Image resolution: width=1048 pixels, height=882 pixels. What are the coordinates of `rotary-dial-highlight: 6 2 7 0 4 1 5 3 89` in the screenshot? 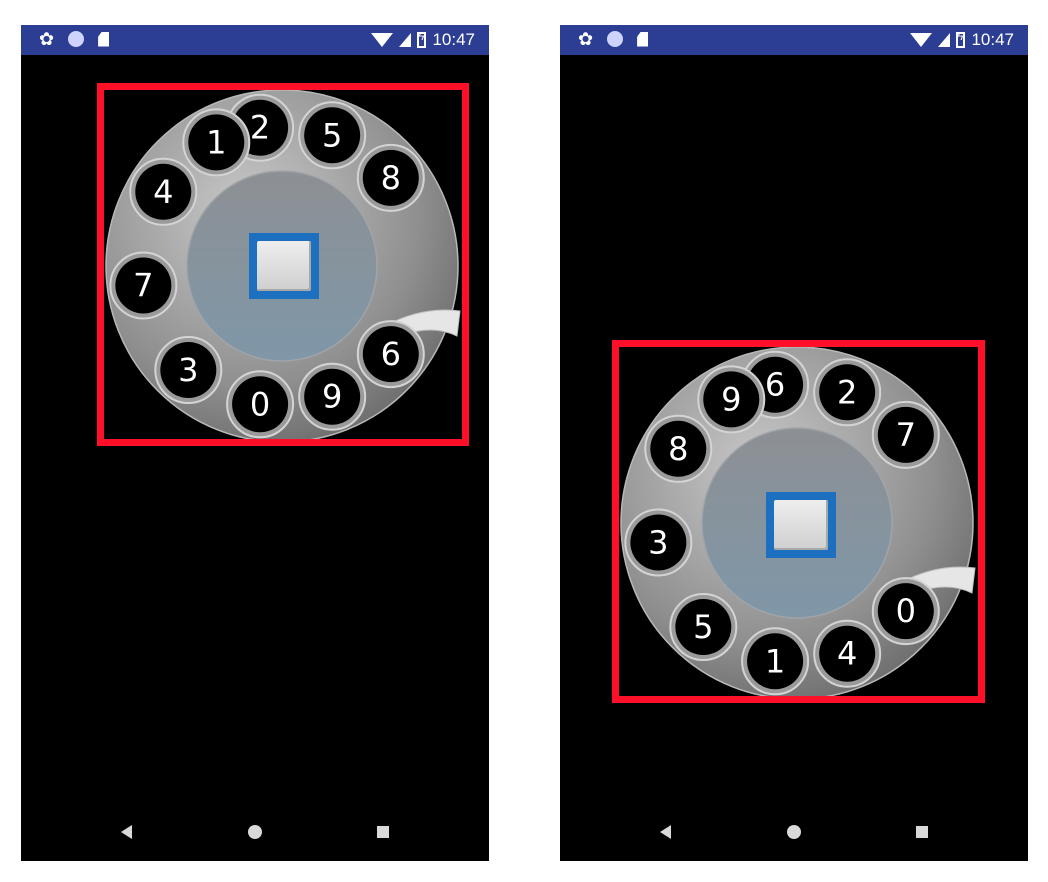 It's located at (798, 521).